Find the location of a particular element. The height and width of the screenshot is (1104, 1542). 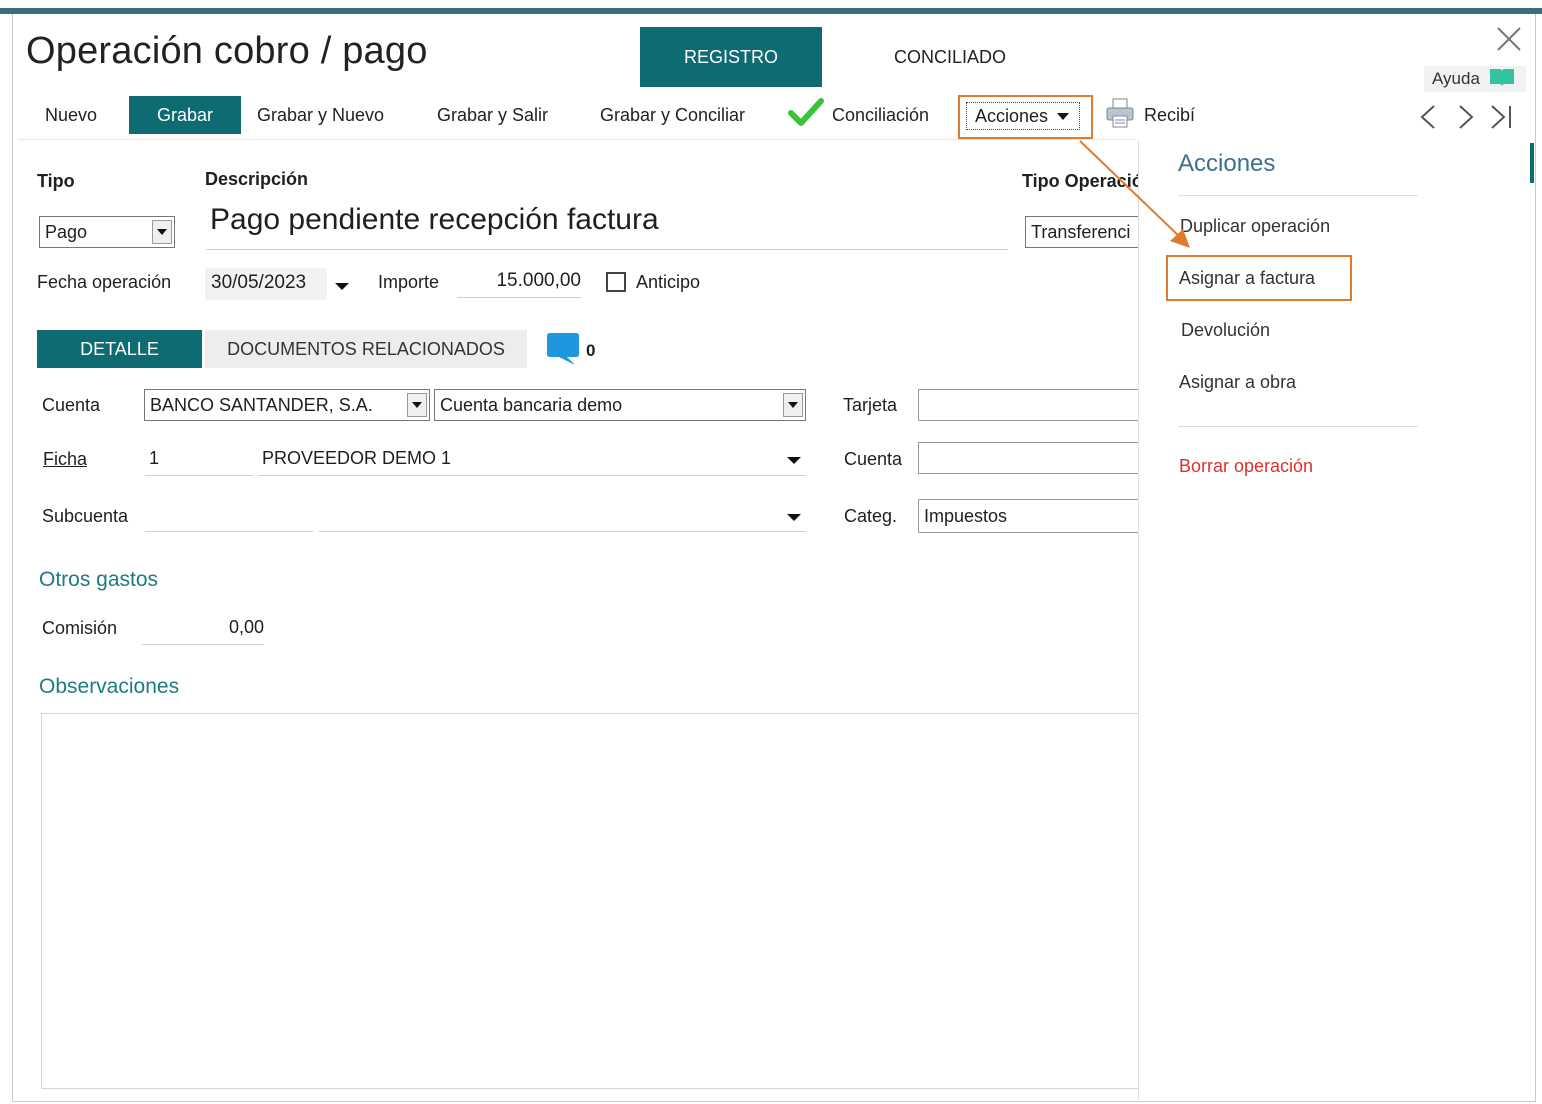

tab-conciliado: CONCILIADO is located at coordinates (950, 57).